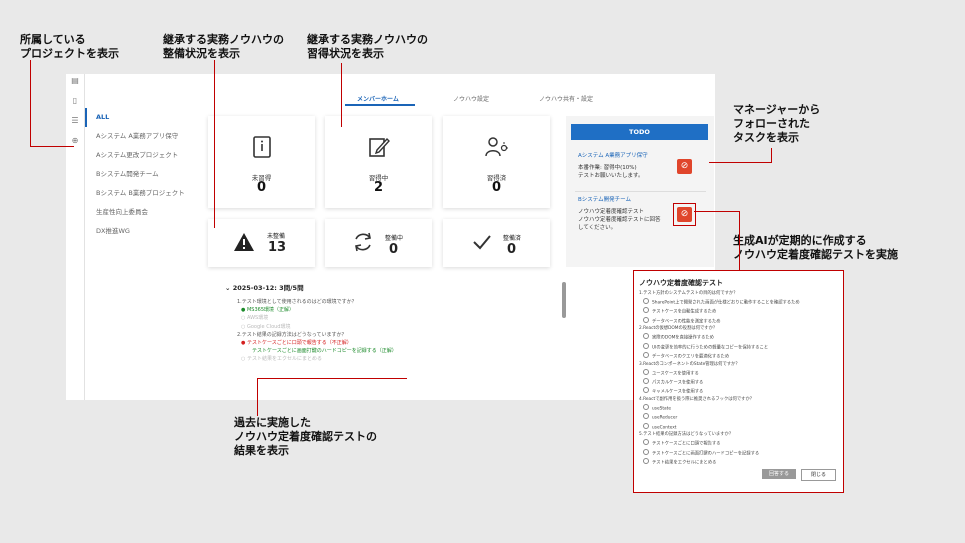  I want to click on project-item: Aシステム更改プロジェクト, so click(144, 155).